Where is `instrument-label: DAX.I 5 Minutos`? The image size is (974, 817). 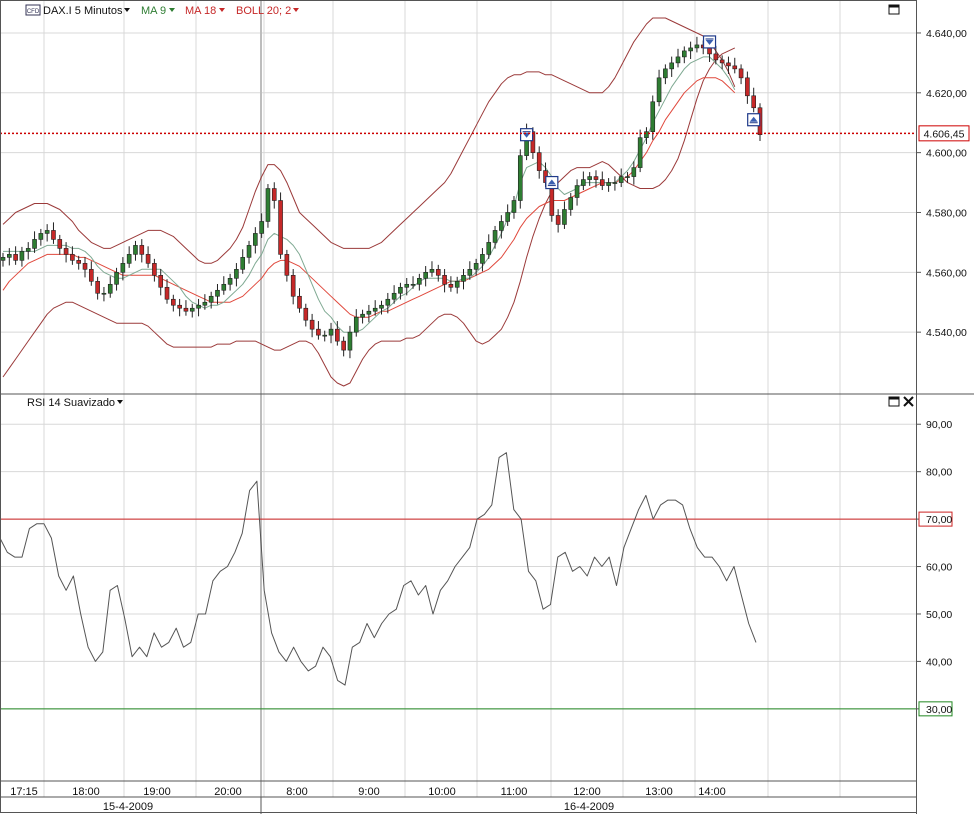
instrument-label: DAX.I 5 Minutos is located at coordinates (83, 11).